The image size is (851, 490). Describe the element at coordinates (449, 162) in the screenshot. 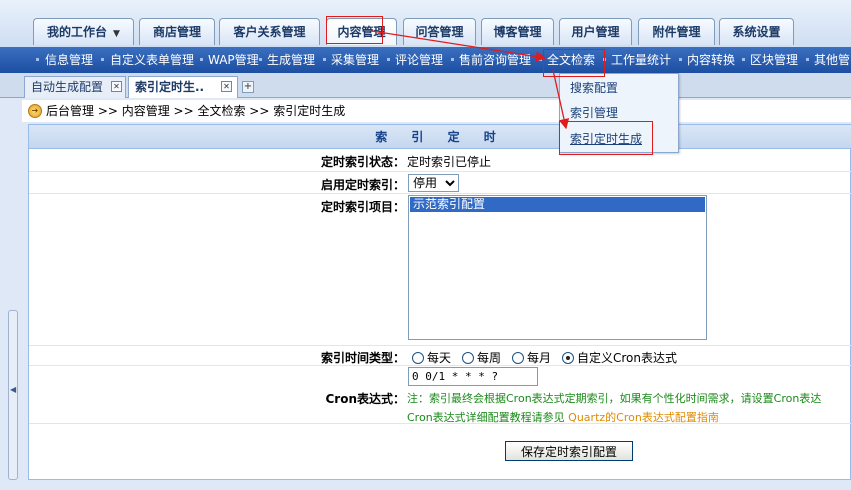

I see `status-value: 定时索引已停止` at that location.